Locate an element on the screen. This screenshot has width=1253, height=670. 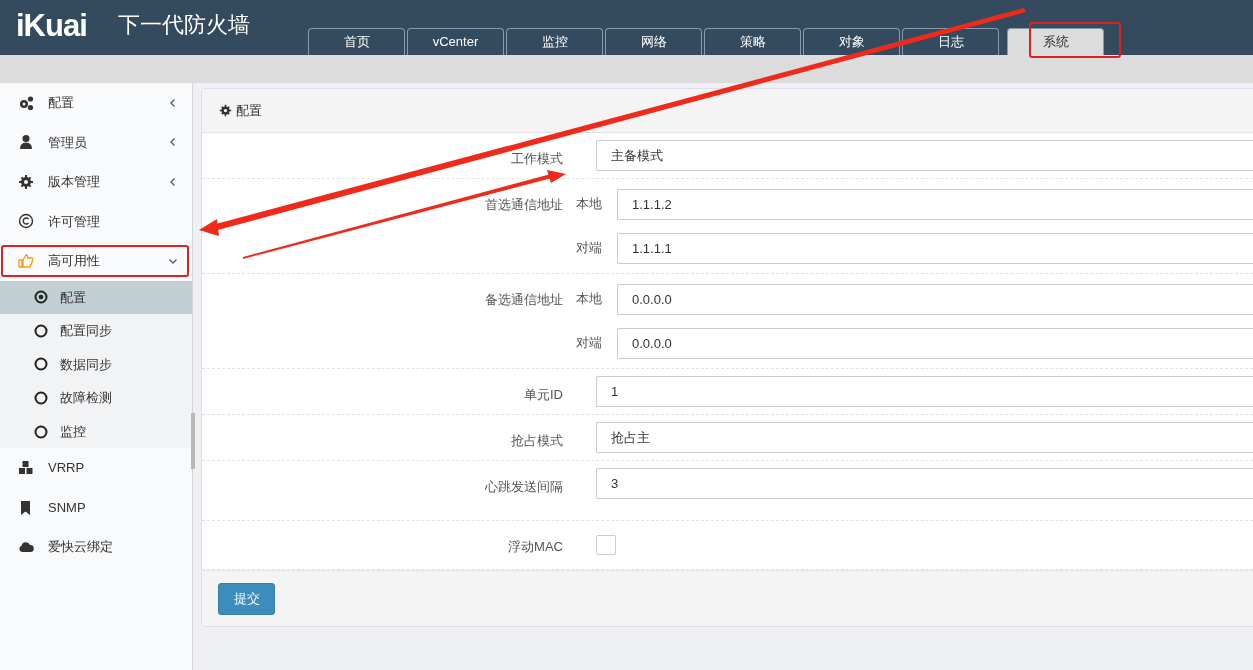
settings-icon is located at coordinates (225, 110).